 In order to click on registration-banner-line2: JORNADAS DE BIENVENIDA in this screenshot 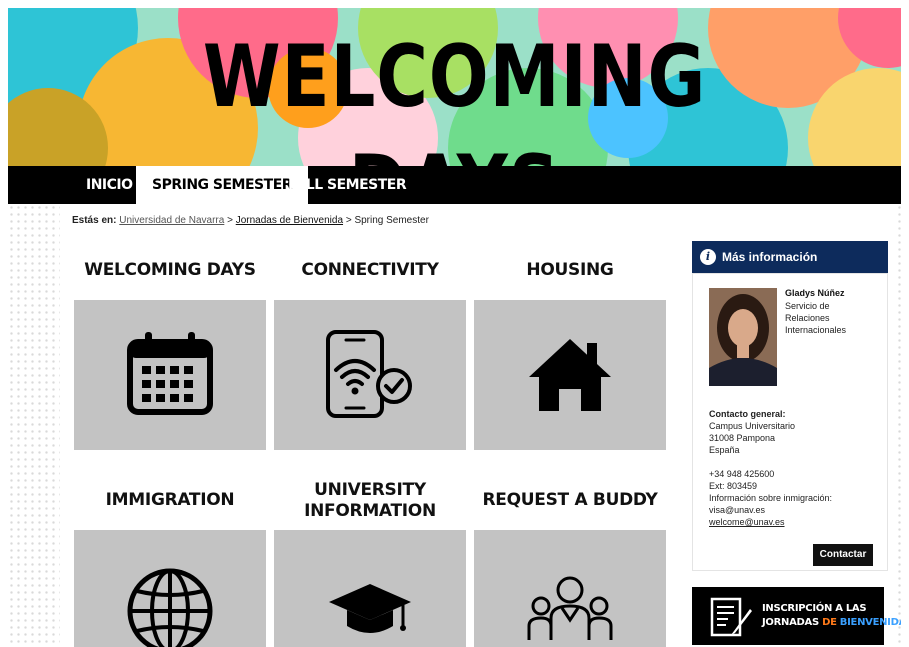, I will do `click(831, 622)`.